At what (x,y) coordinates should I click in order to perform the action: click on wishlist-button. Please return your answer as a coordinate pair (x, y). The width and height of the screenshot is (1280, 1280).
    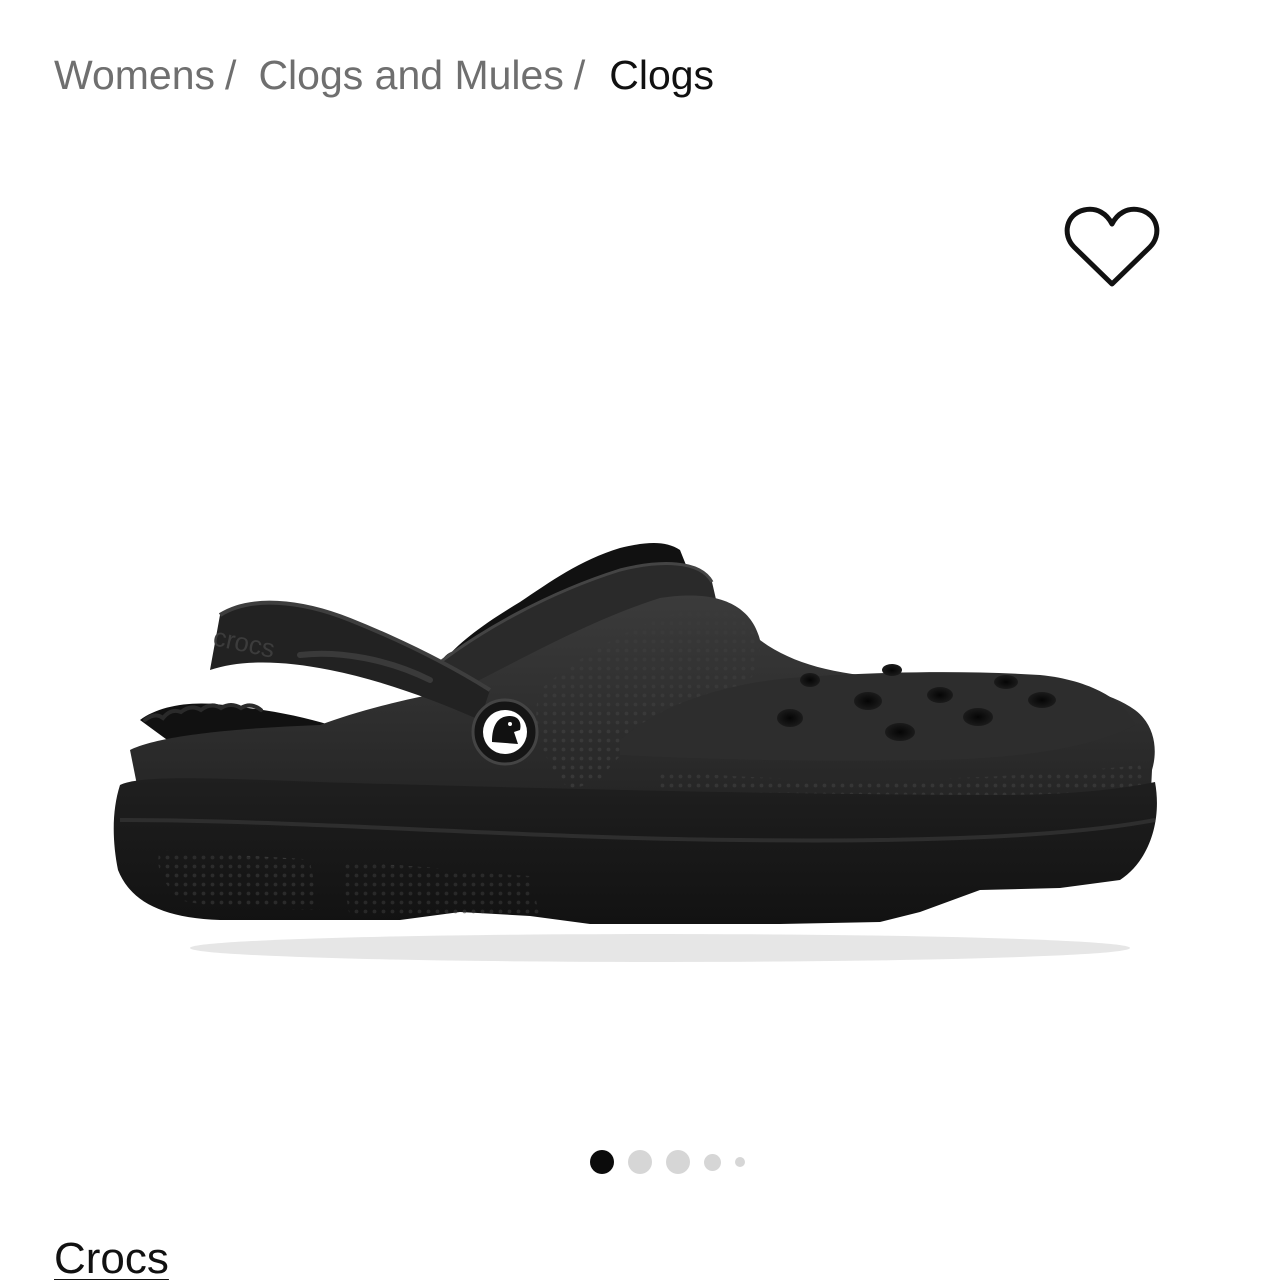
    Looking at the image, I should click on (1112, 247).